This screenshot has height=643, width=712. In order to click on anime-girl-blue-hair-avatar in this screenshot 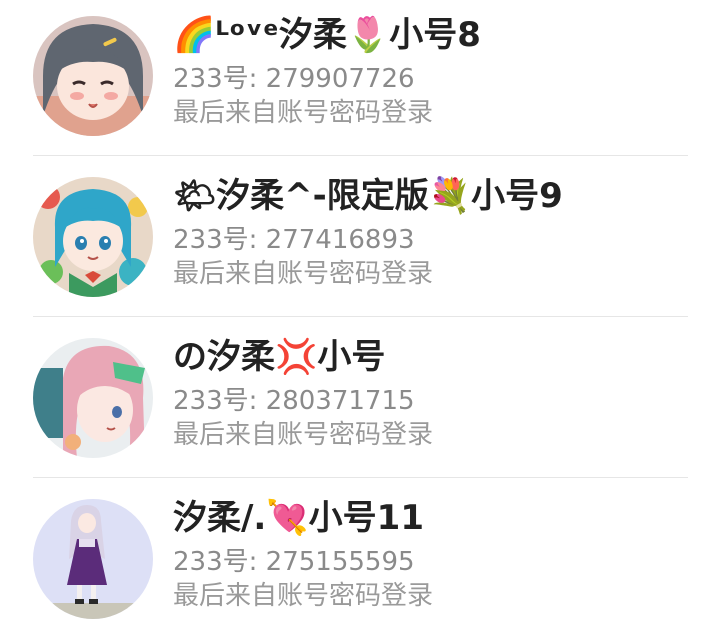, I will do `click(93, 237)`.